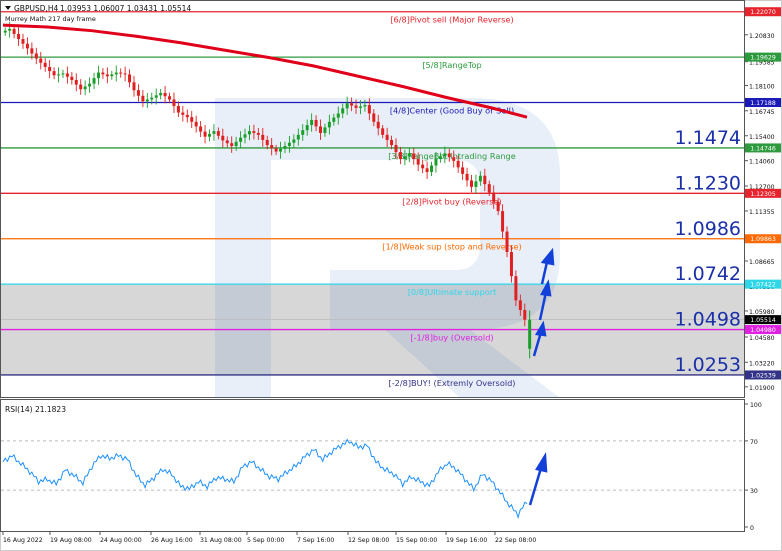 The height and width of the screenshot is (551, 782). Describe the element at coordinates (451, 338) in the screenshot. I see `murrey-level-label: [-1/8]buy (Oversold)` at that location.